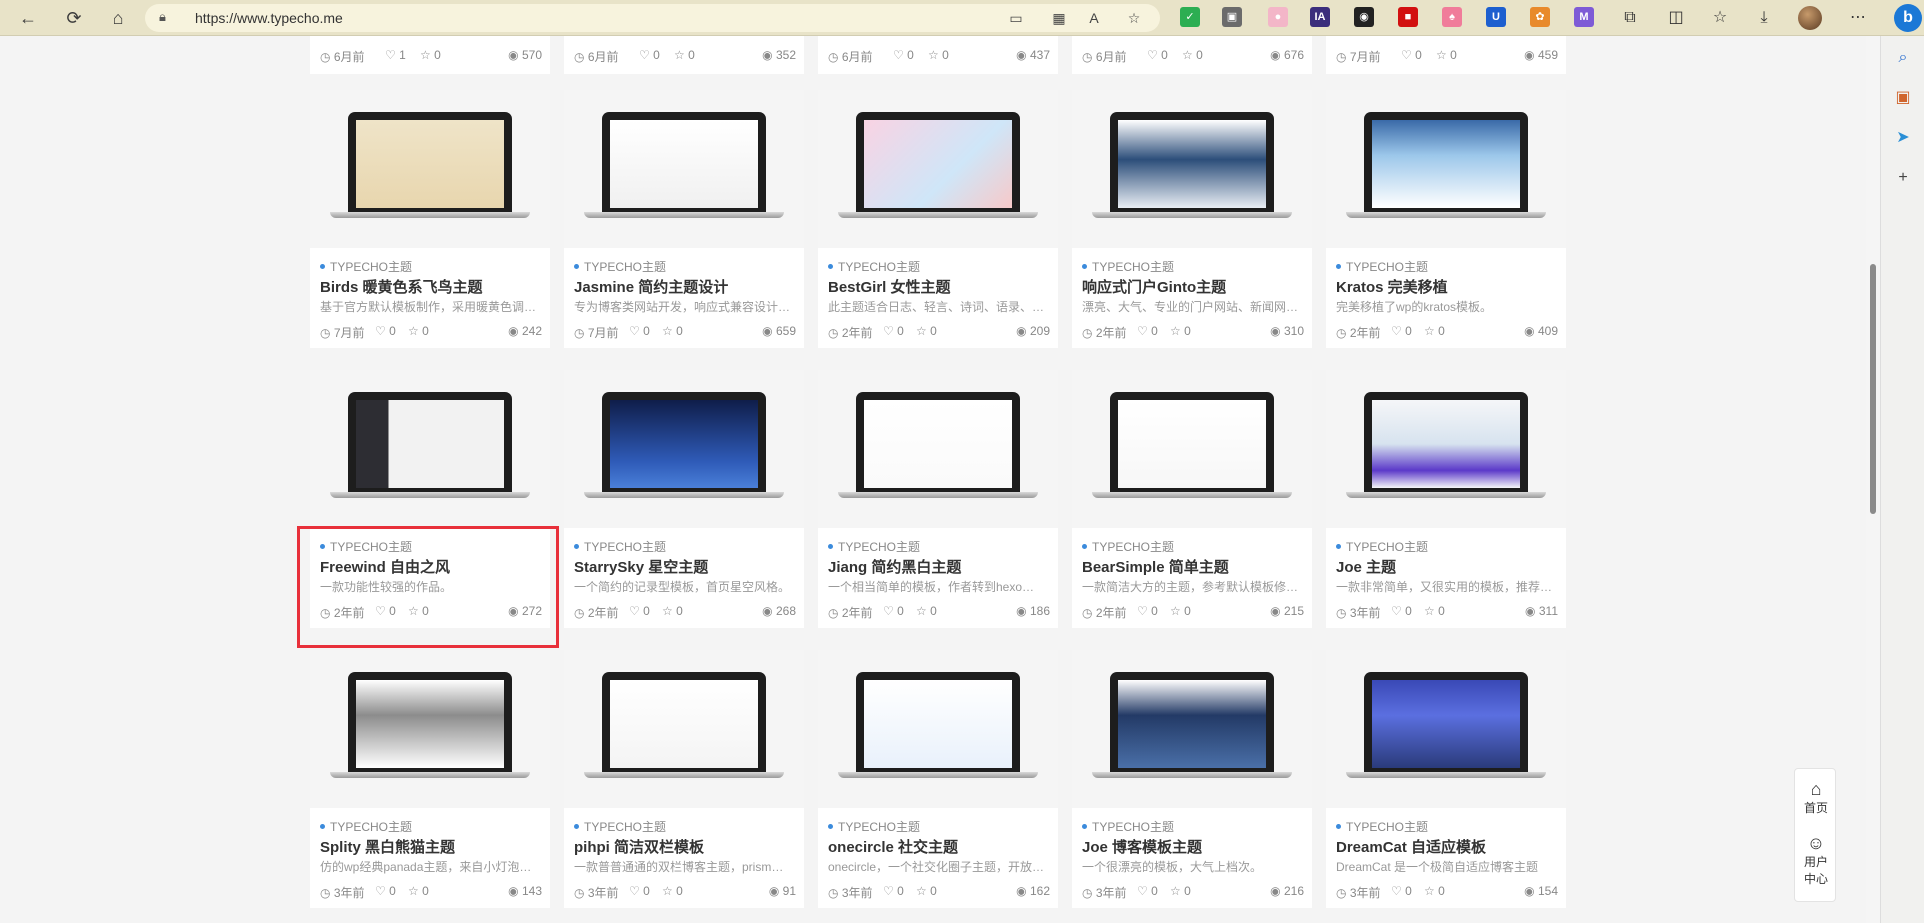 The height and width of the screenshot is (923, 1924). I want to click on app-available-icon: ▭, so click(1016, 18).